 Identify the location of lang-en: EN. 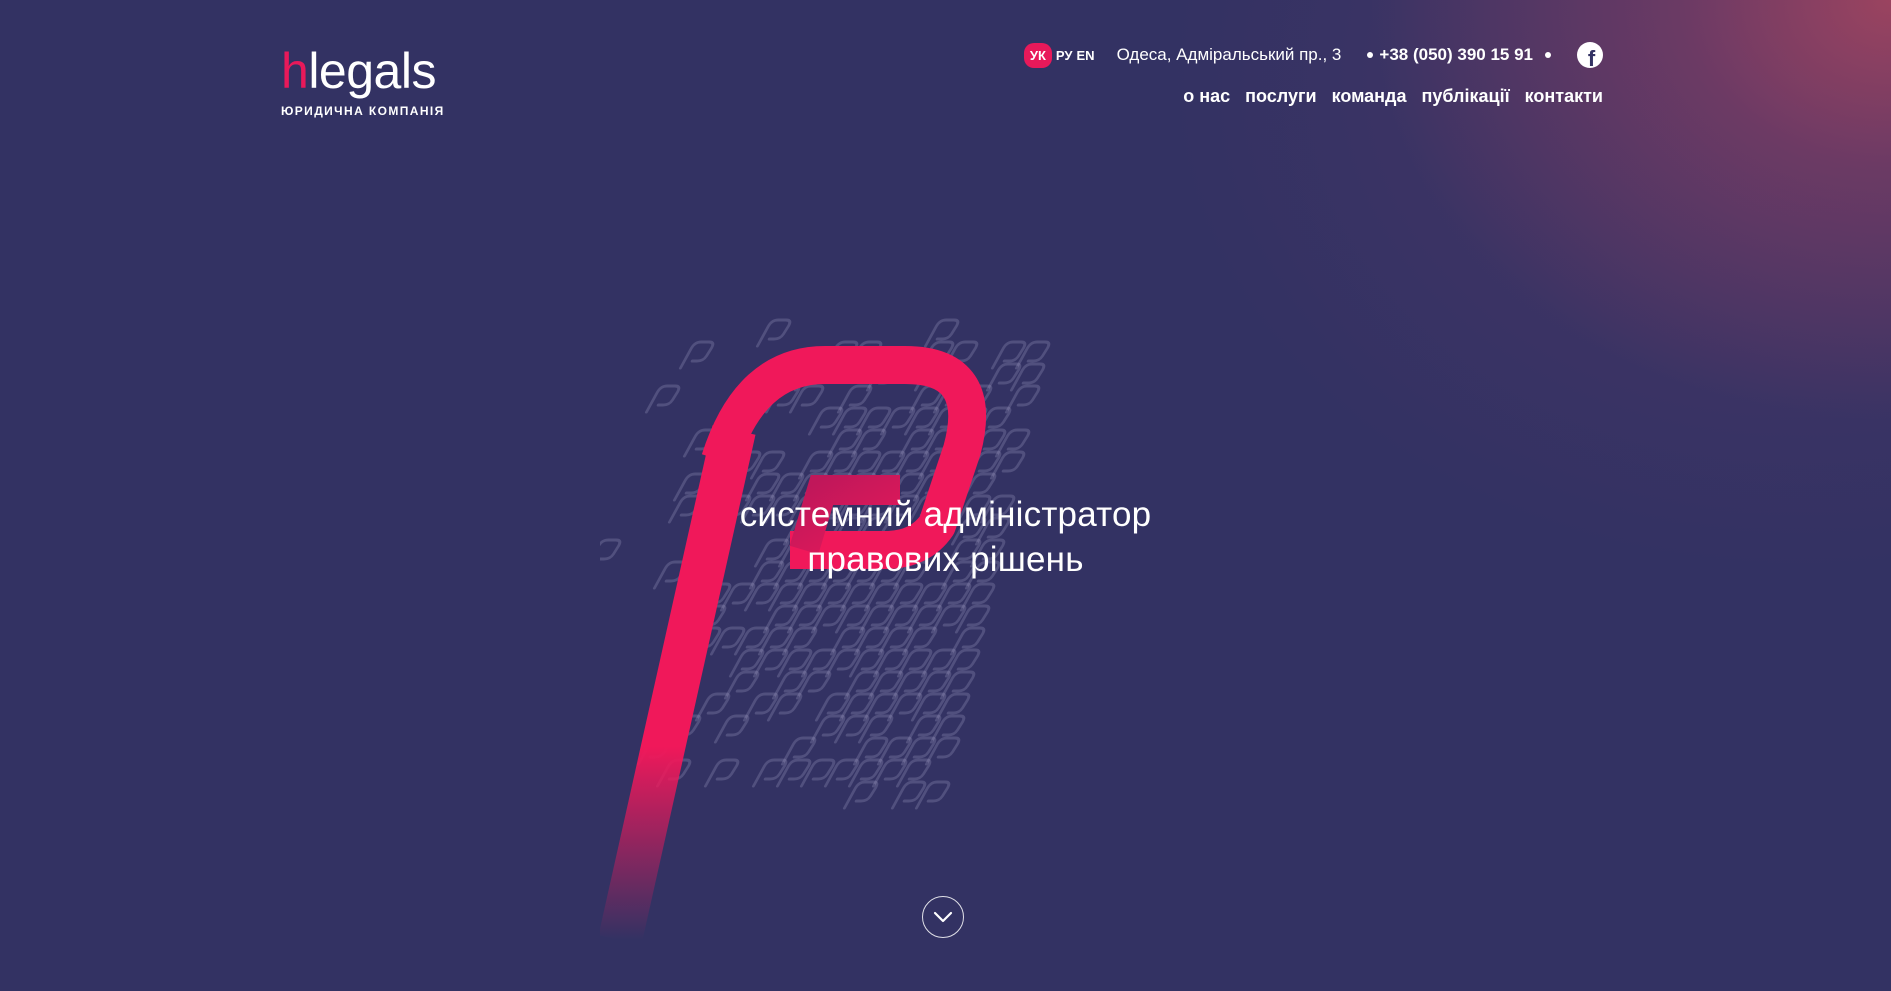
(1086, 55).